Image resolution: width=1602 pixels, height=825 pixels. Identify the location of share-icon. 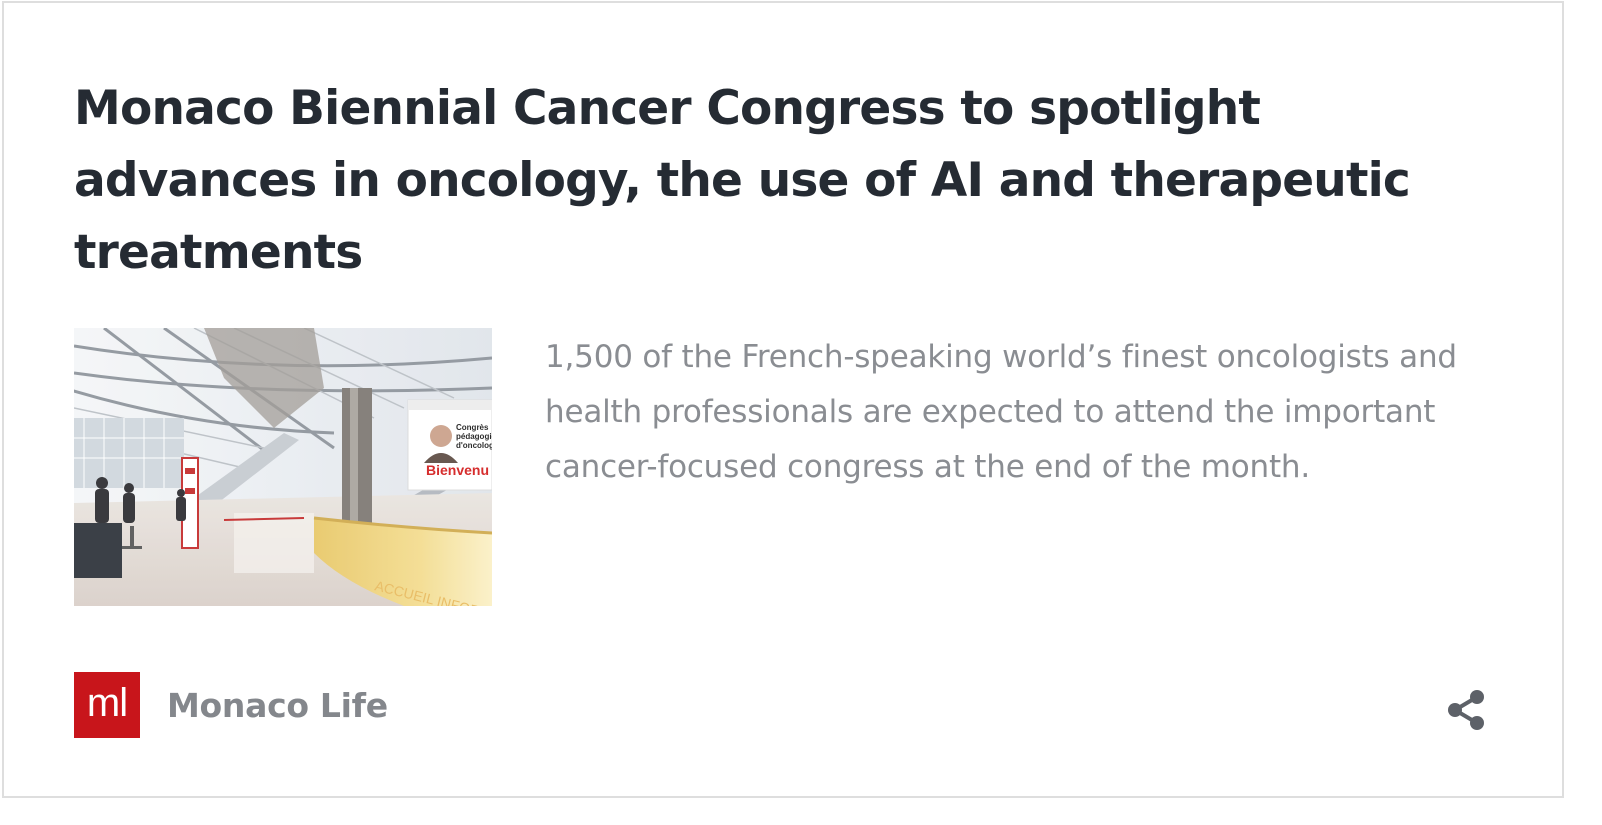
(1468, 710).